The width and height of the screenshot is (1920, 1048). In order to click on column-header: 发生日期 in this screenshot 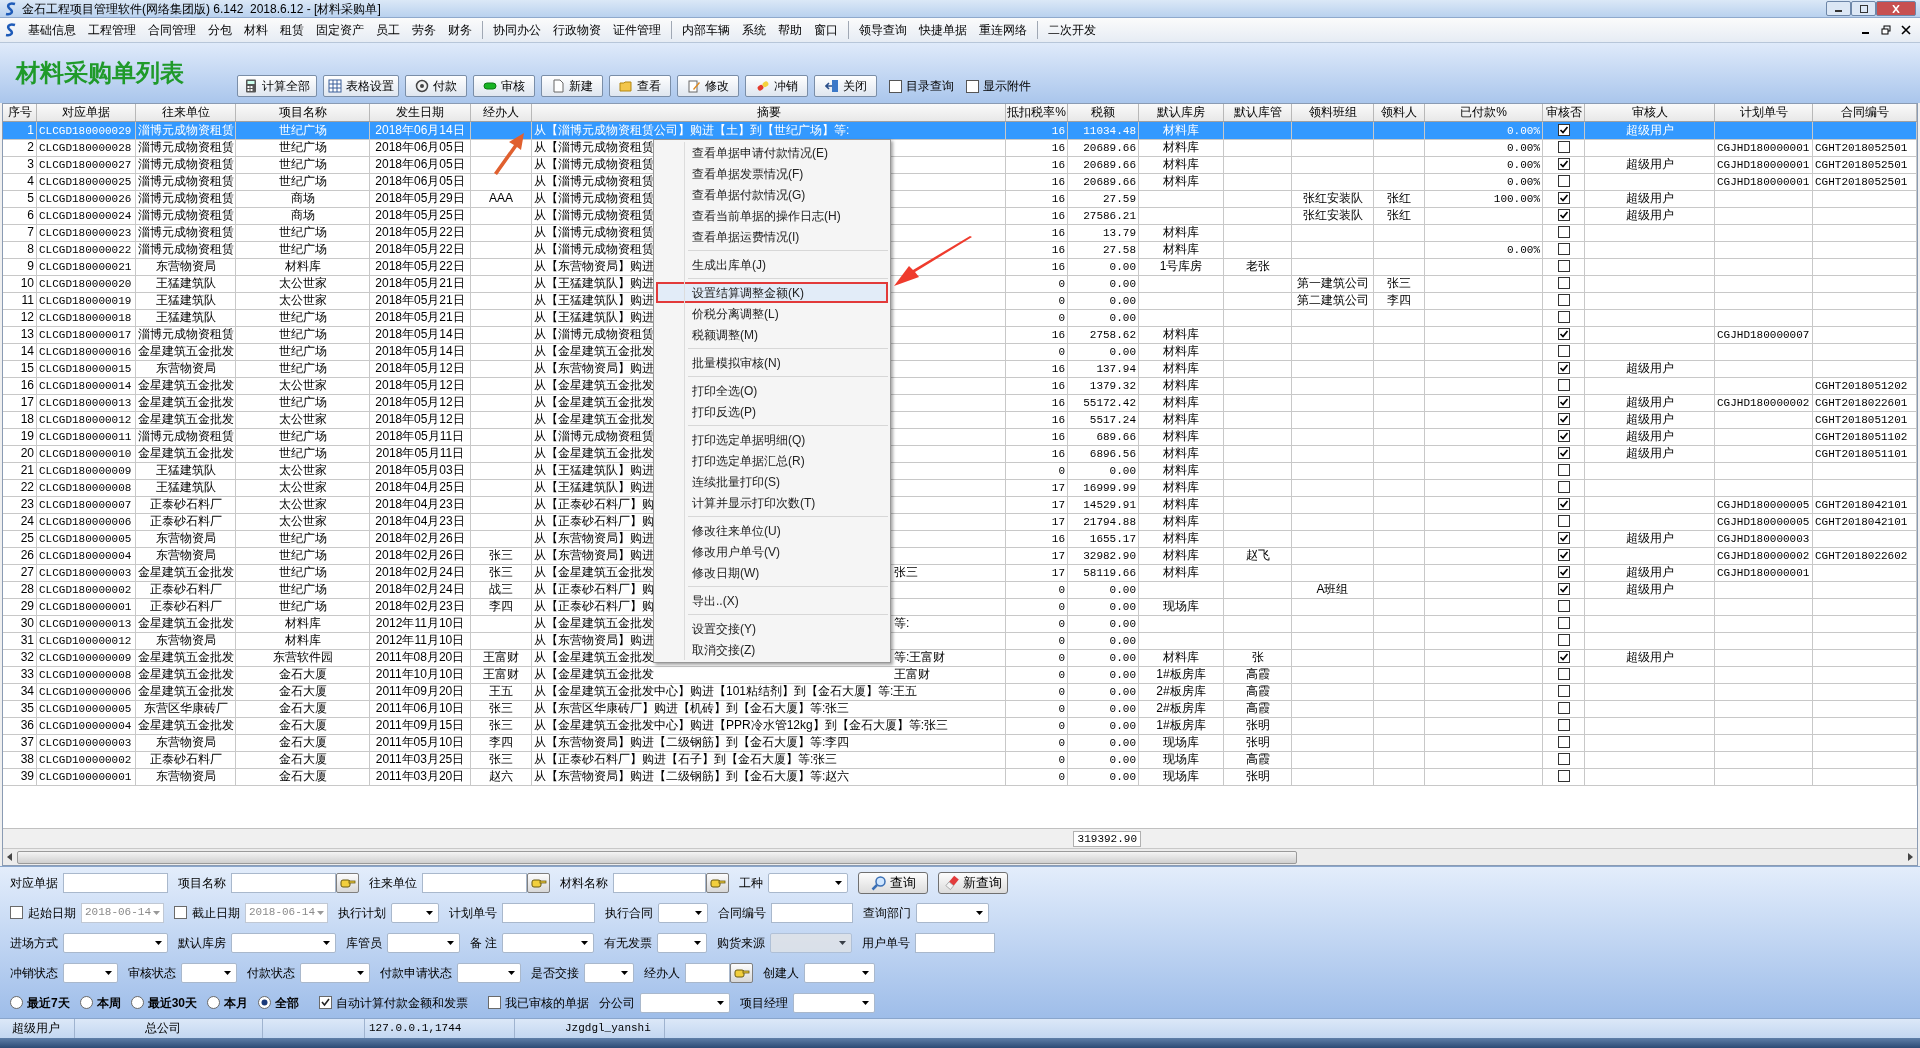, I will do `click(420, 112)`.